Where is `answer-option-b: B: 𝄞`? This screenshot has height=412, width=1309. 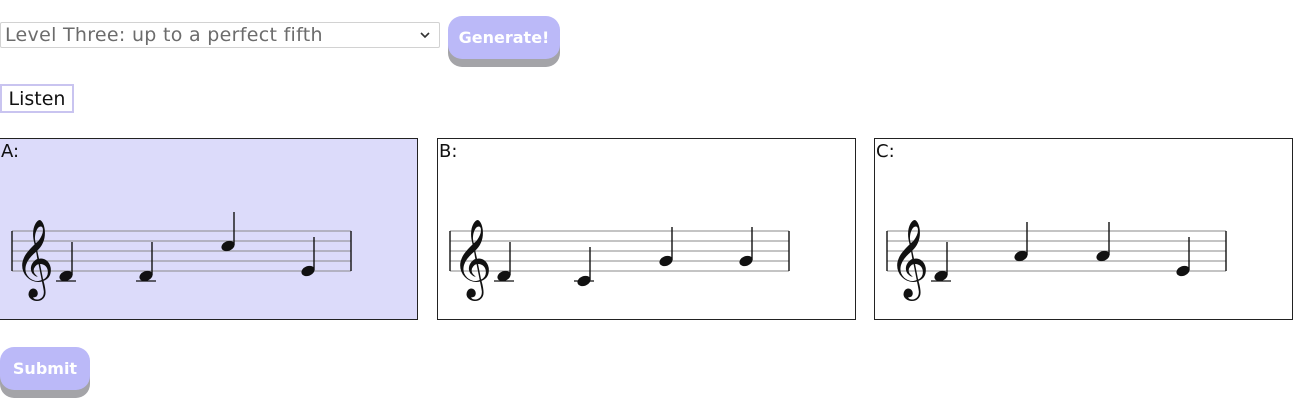
answer-option-b: B: 𝄞 is located at coordinates (646, 229).